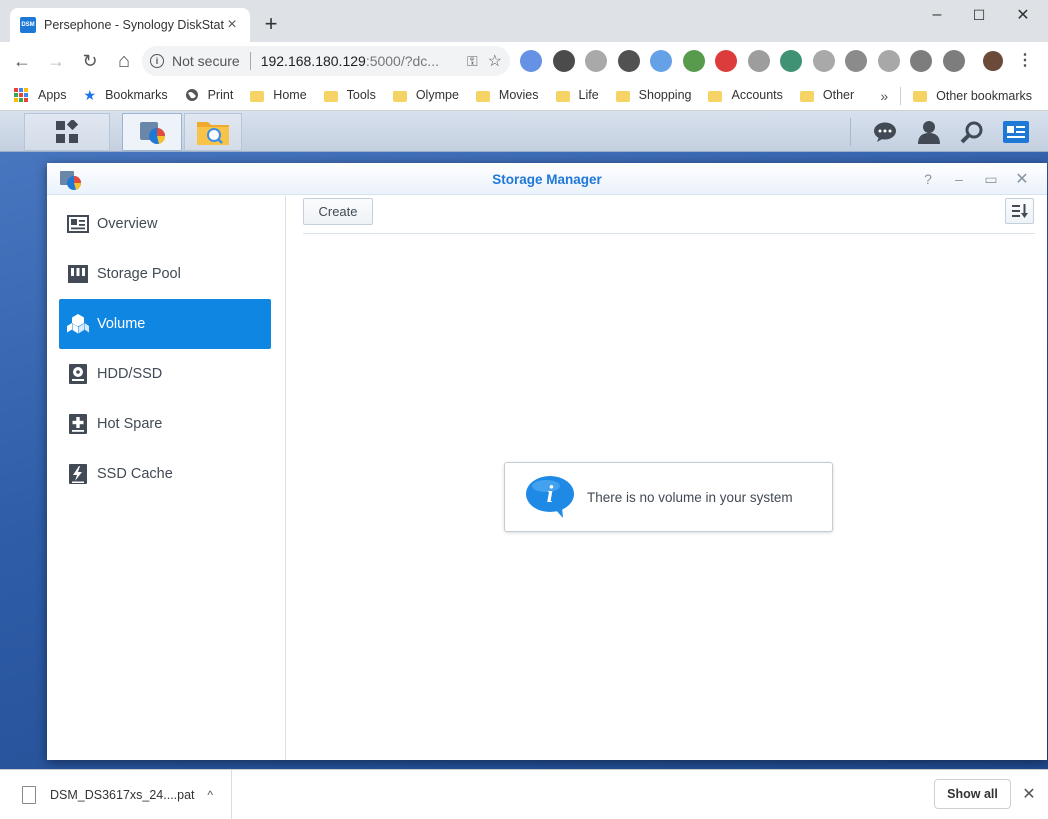  What do you see at coordinates (653, 95) in the screenshot?
I see `bookmark-folder-shopping: Shopping` at bounding box center [653, 95].